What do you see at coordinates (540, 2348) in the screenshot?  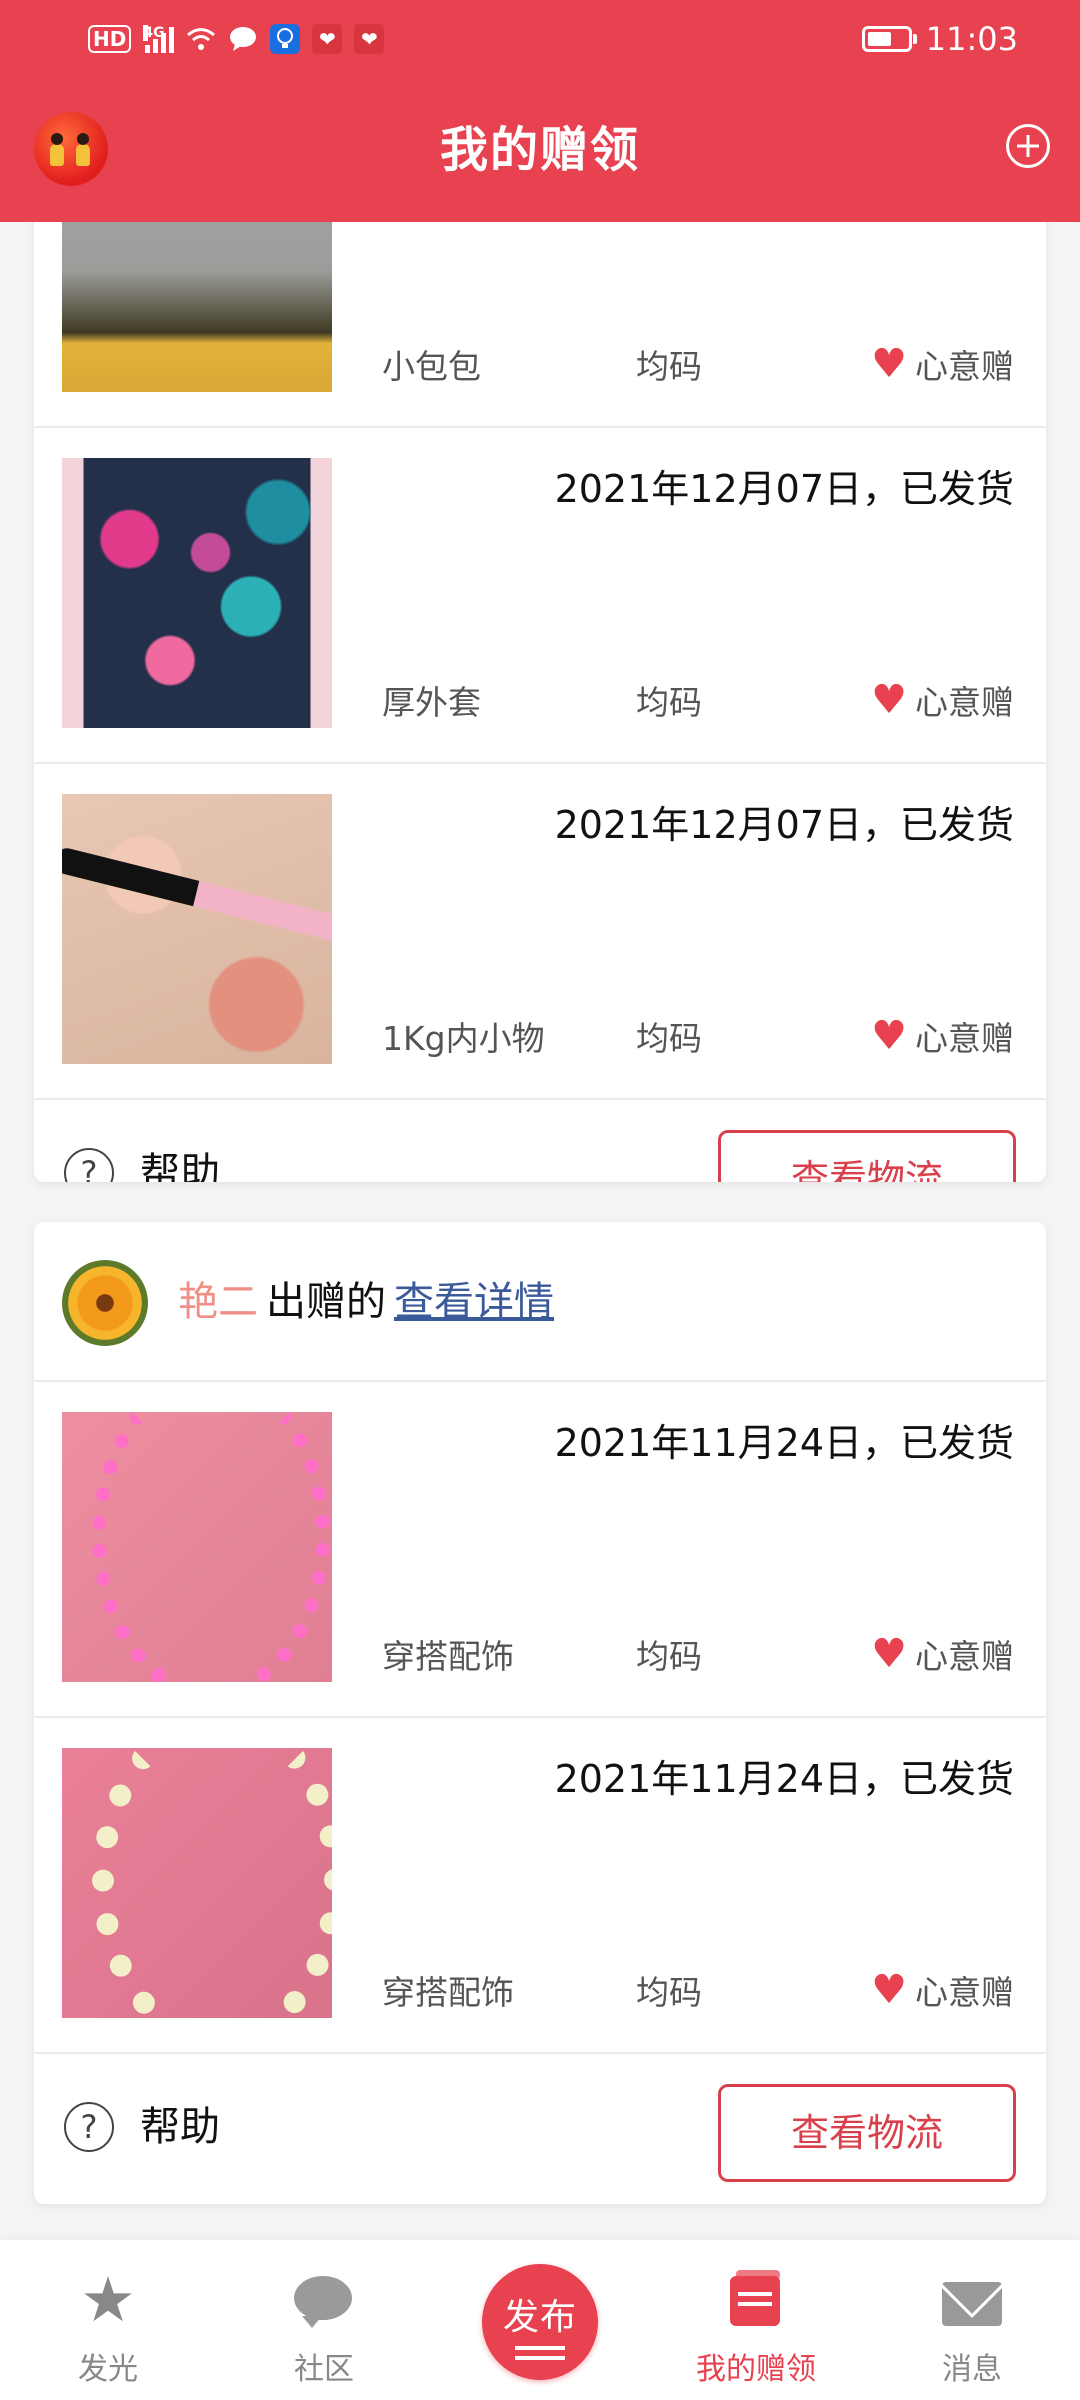 I see `publish-icon` at bounding box center [540, 2348].